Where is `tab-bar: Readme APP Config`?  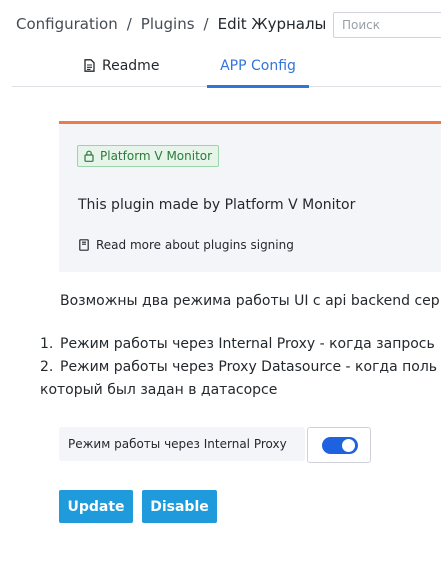
tab-bar: Readme APP Config is located at coordinates (226, 70).